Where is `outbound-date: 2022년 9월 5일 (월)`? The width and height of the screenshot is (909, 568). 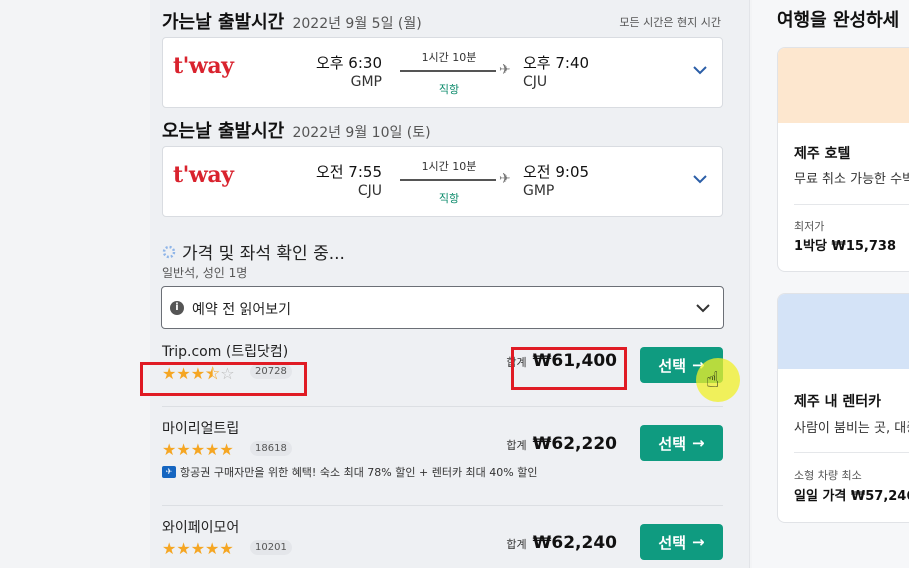
outbound-date: 2022년 9월 5일 (월) is located at coordinates (357, 24).